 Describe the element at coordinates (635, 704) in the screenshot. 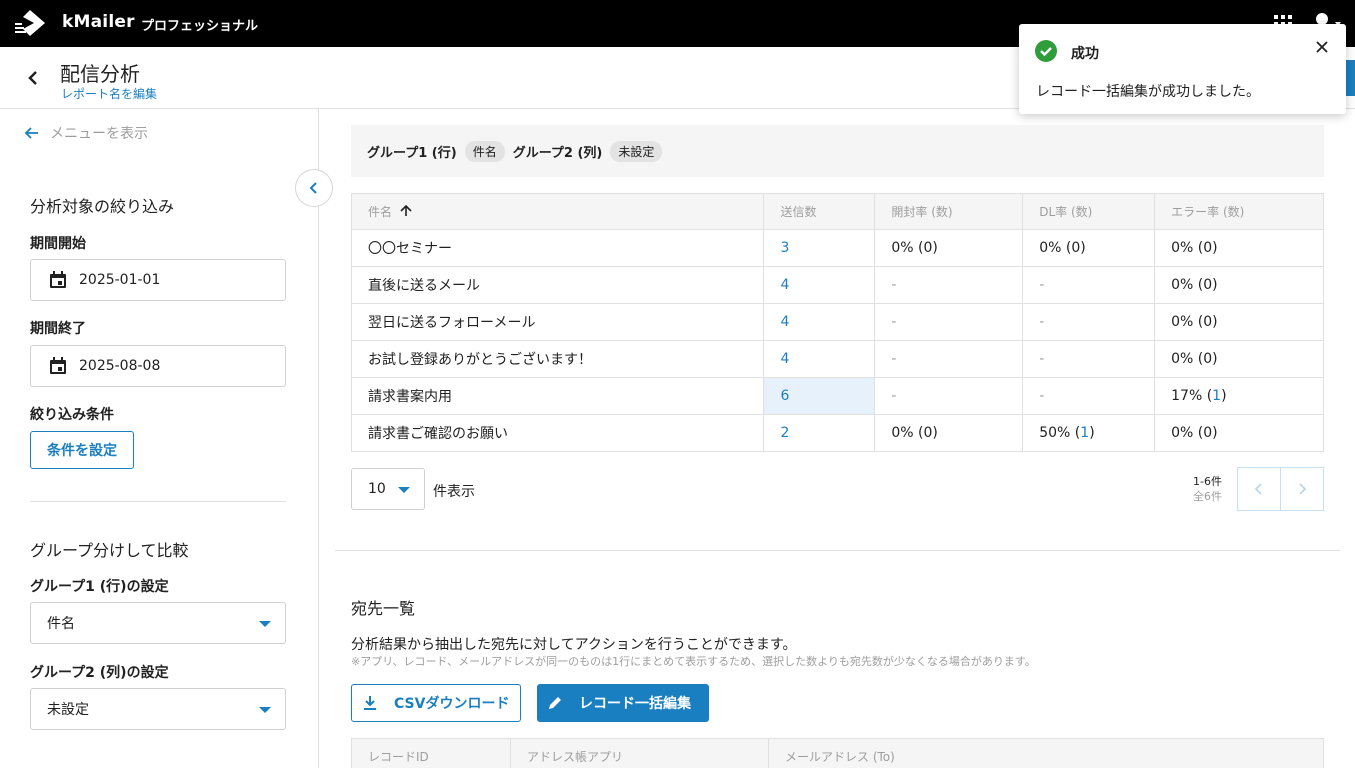

I see `bulk-edit-label: レコード一括編集` at that location.